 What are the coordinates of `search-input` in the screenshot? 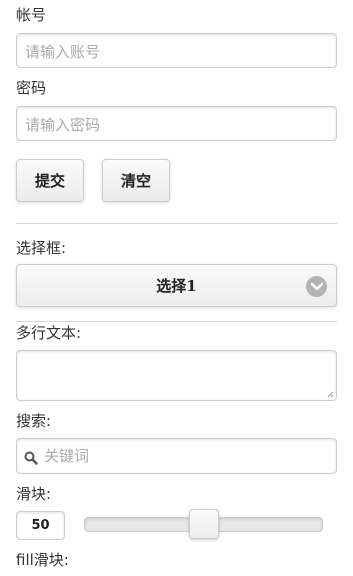 It's located at (176, 456).